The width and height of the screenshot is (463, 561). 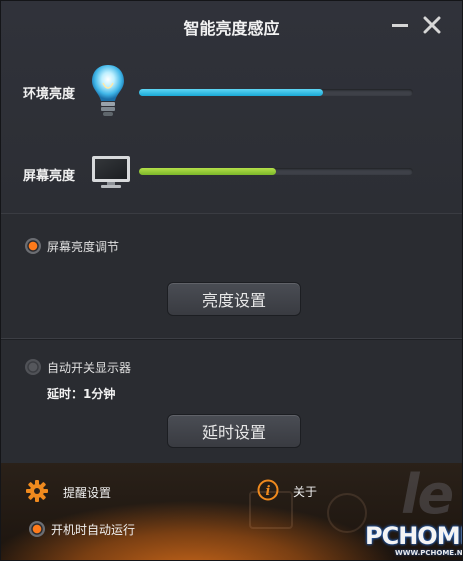 I want to click on about-link: 关于, so click(x=305, y=491).